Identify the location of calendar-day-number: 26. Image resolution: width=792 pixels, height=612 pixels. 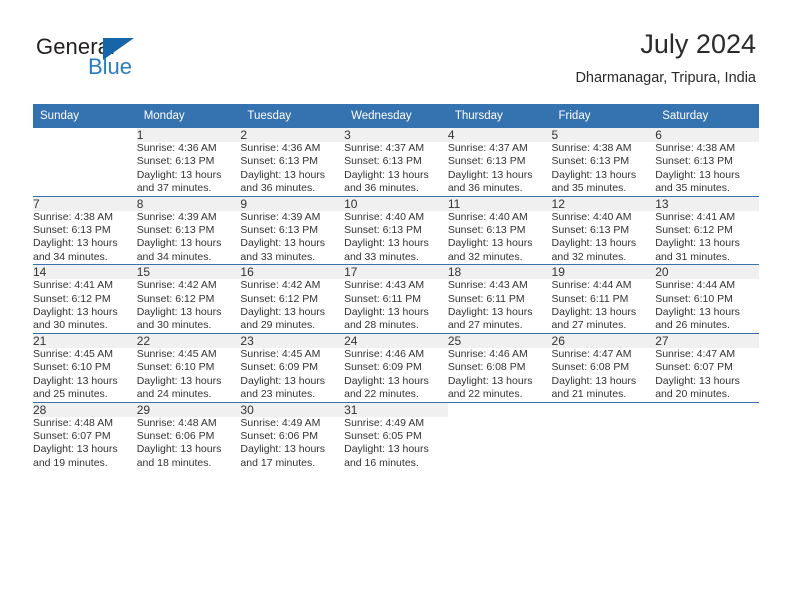
(603, 340).